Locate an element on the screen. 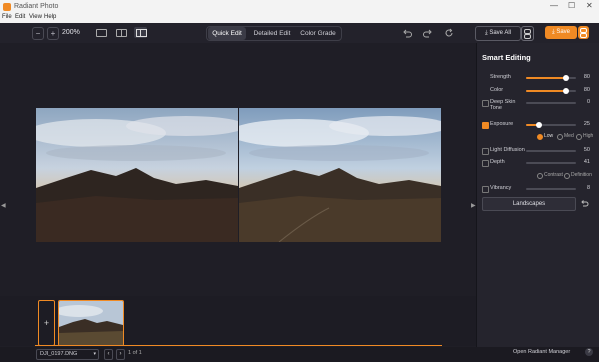  redo-icon is located at coordinates (428, 33).